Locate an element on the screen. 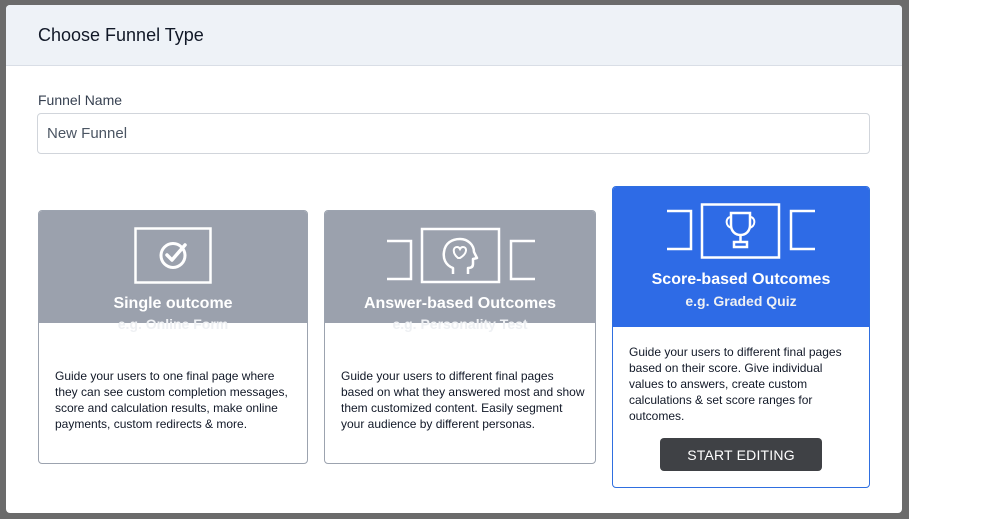 This screenshot has width=1000, height=519. card-title: Score-based Outcomes is located at coordinates (741, 279).